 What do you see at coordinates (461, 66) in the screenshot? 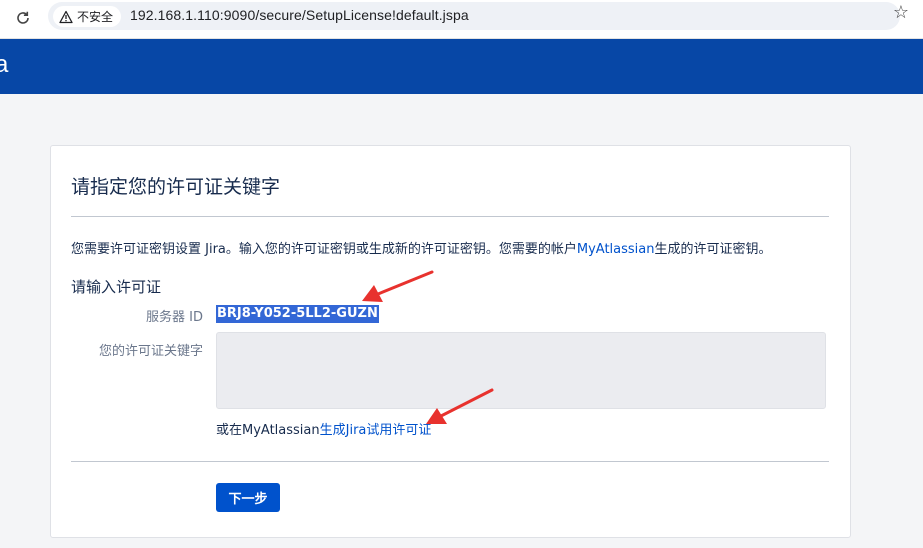
I see `app-header: a` at bounding box center [461, 66].